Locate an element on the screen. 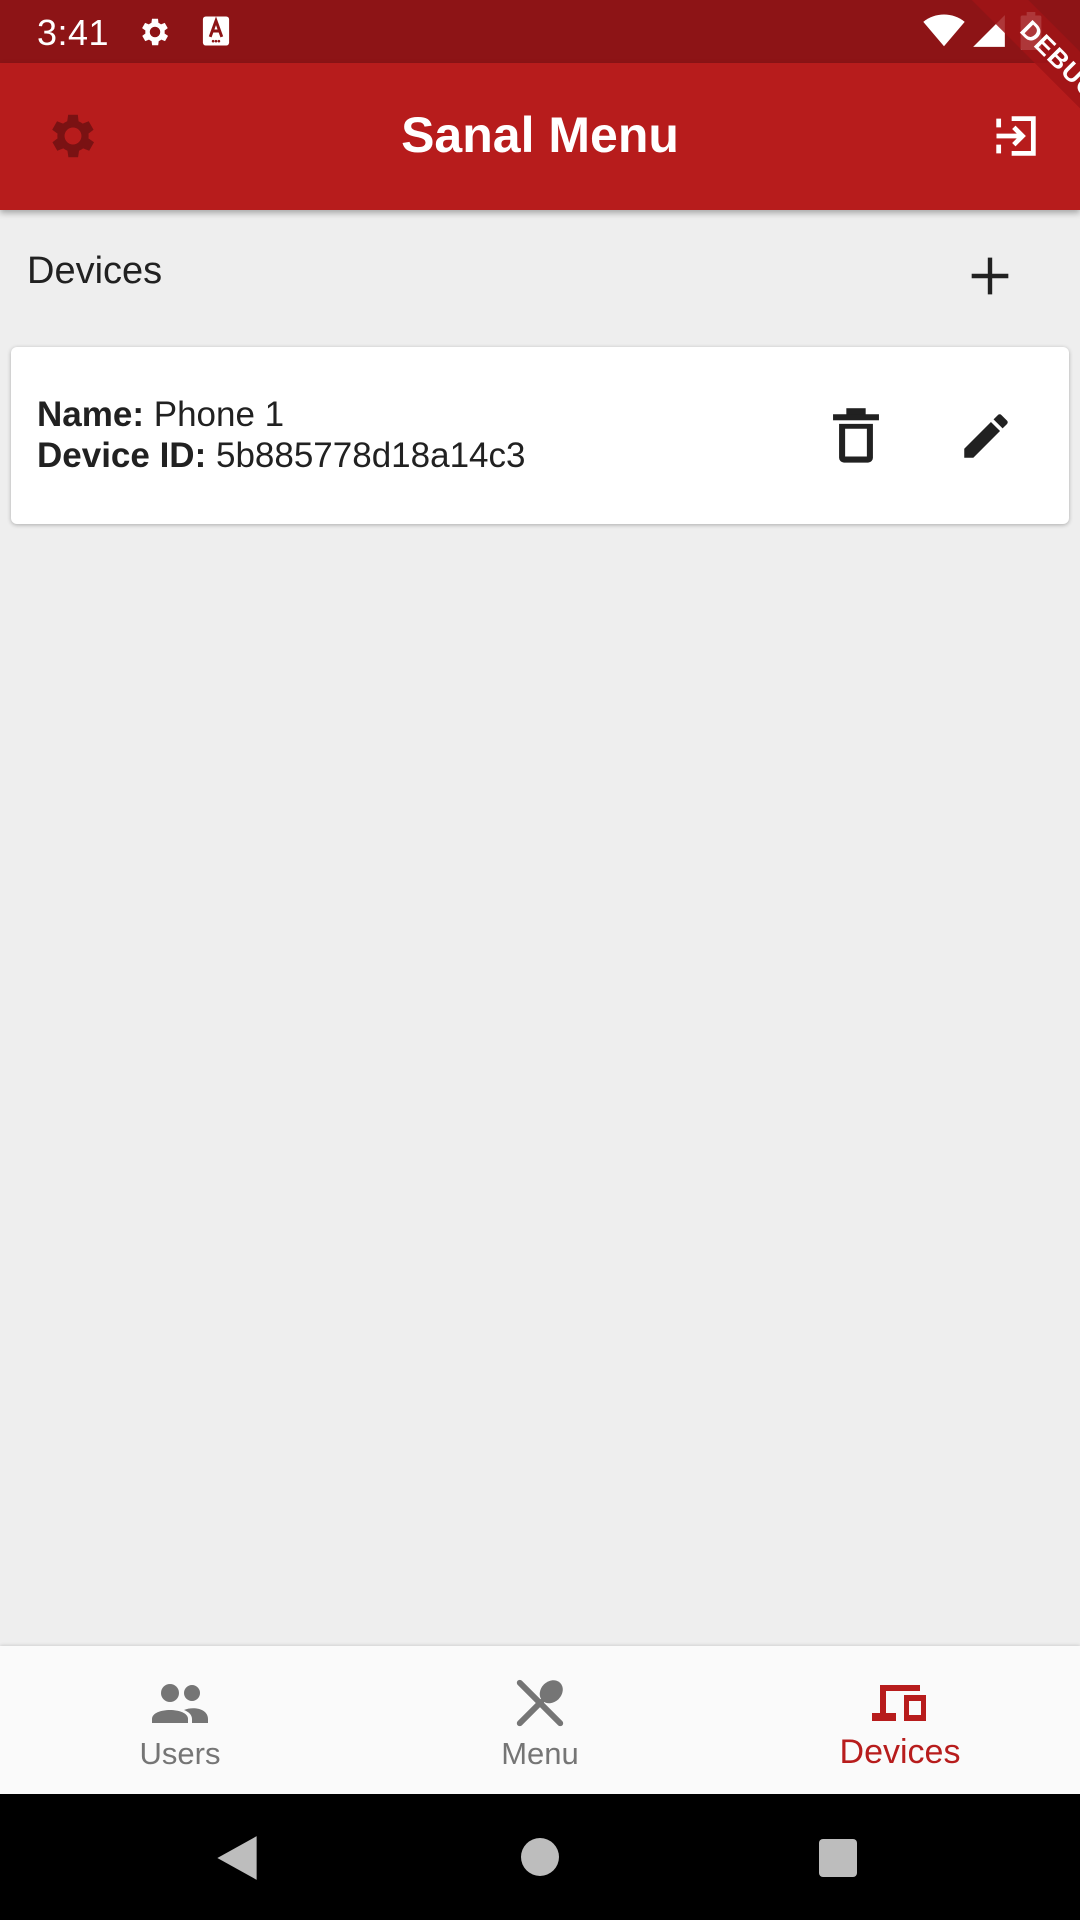  edit-icon is located at coordinates (986, 436).